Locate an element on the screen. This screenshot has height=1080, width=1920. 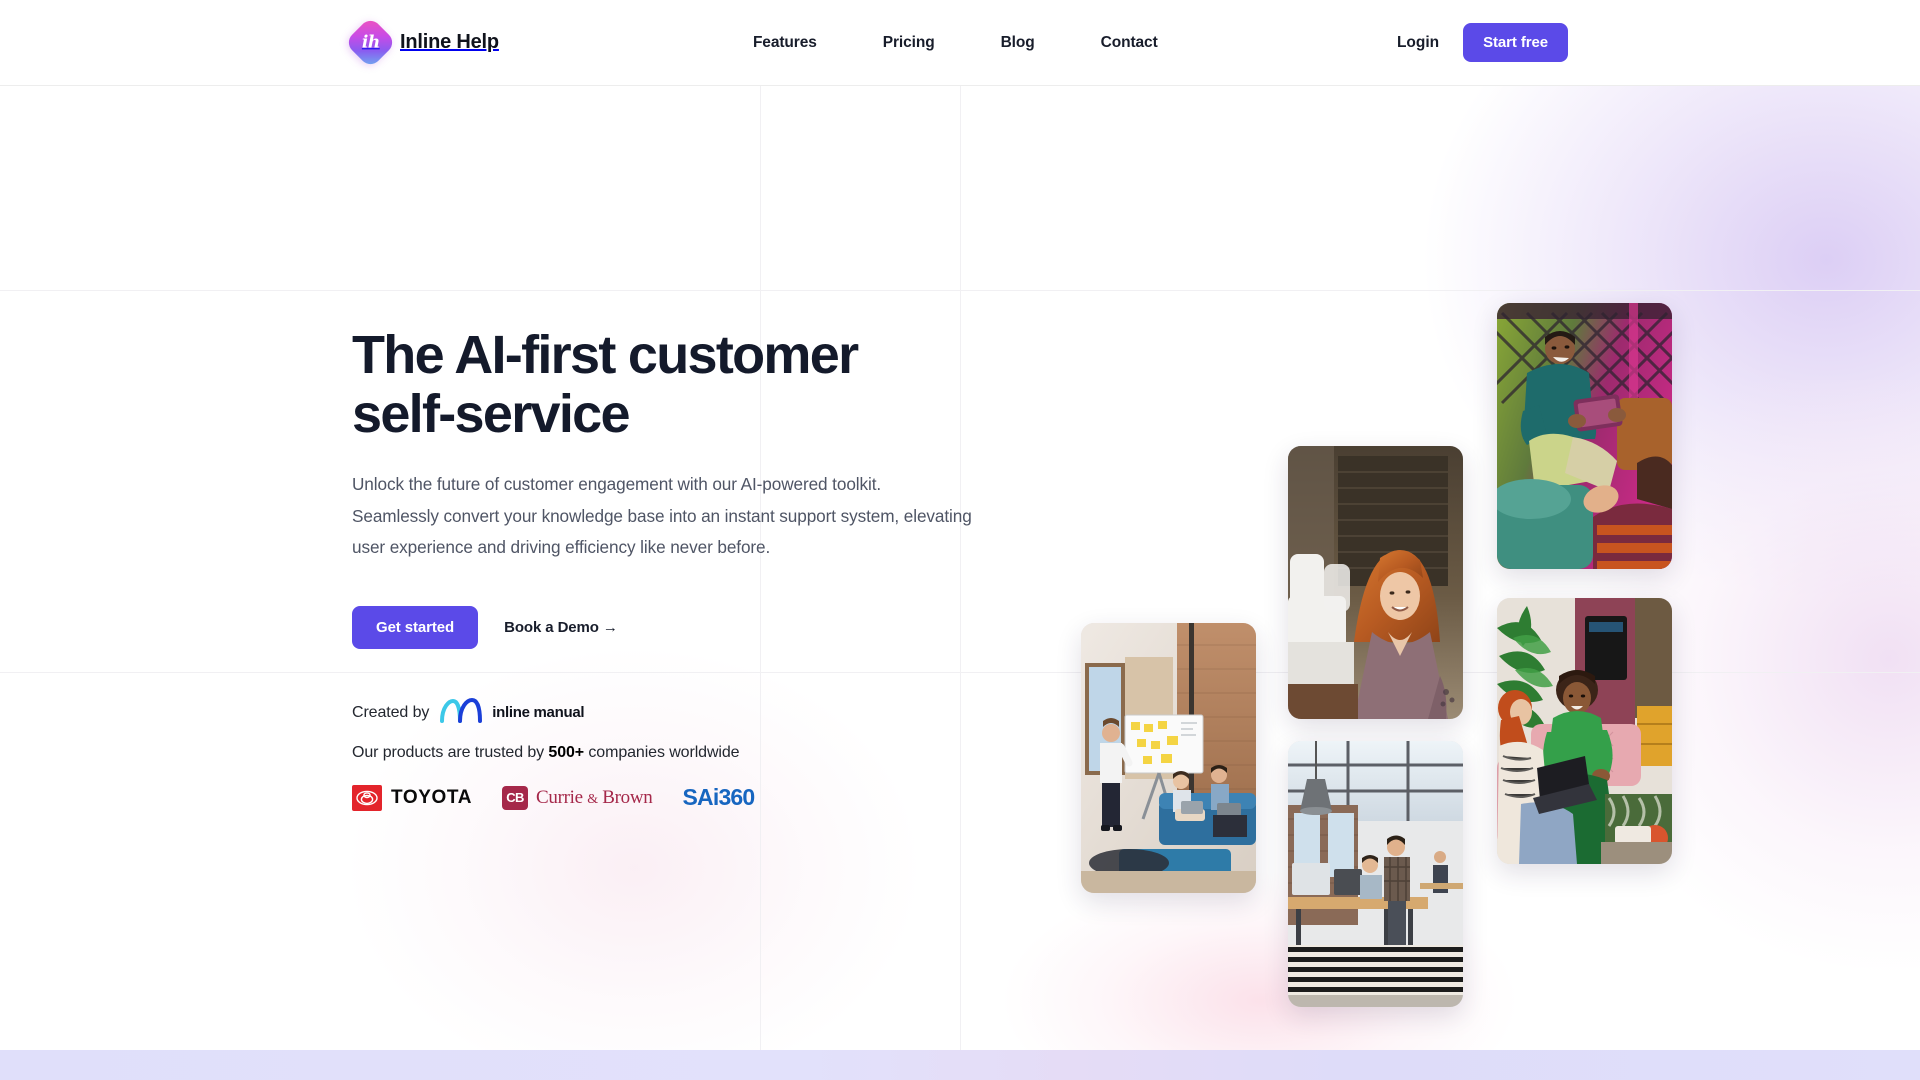
logo-toyota: TOYOTA is located at coordinates (412, 797).